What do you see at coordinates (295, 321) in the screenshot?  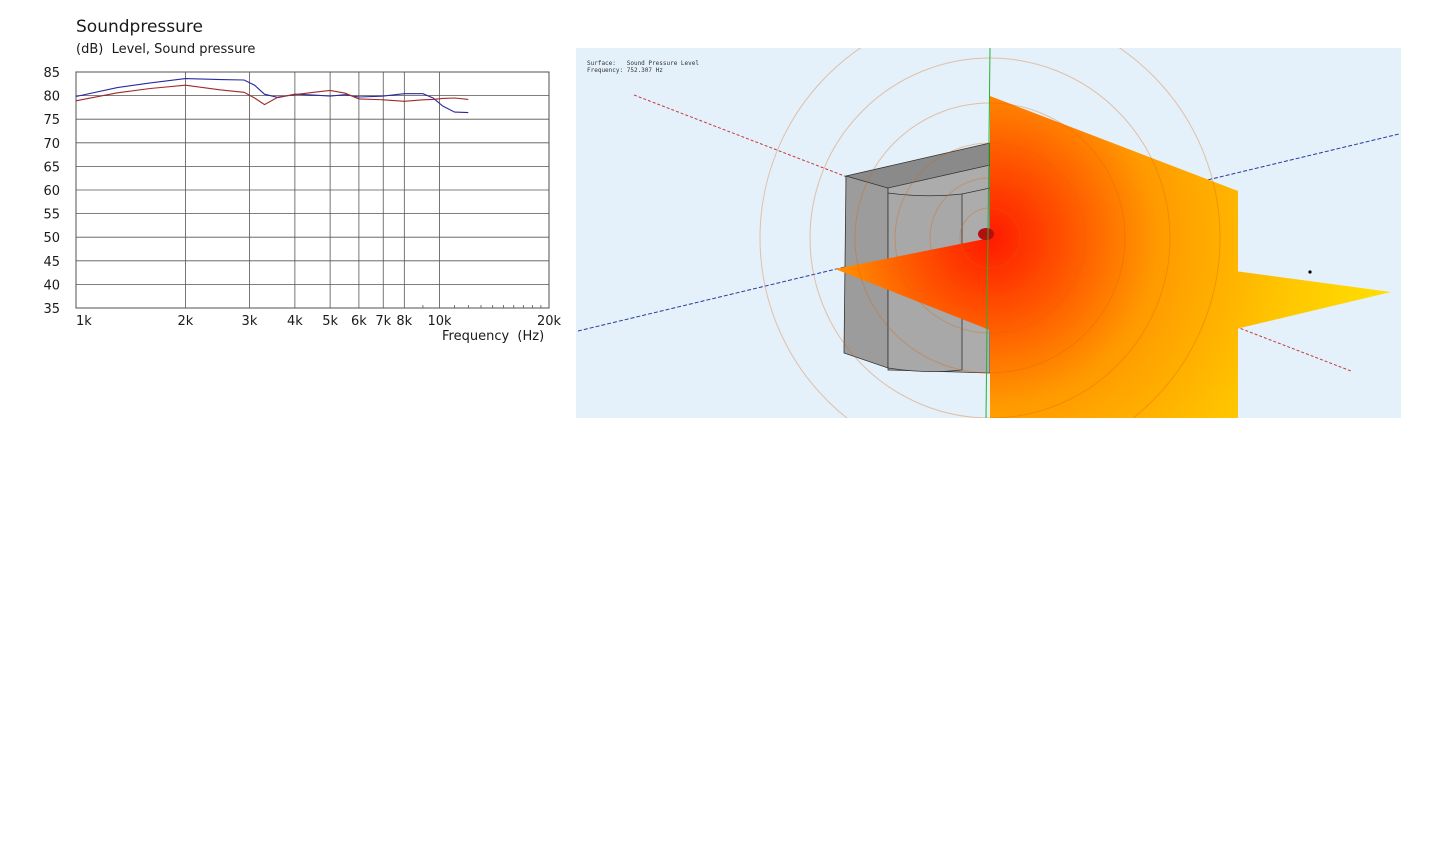 I see `x-tick-label: 4k` at bounding box center [295, 321].